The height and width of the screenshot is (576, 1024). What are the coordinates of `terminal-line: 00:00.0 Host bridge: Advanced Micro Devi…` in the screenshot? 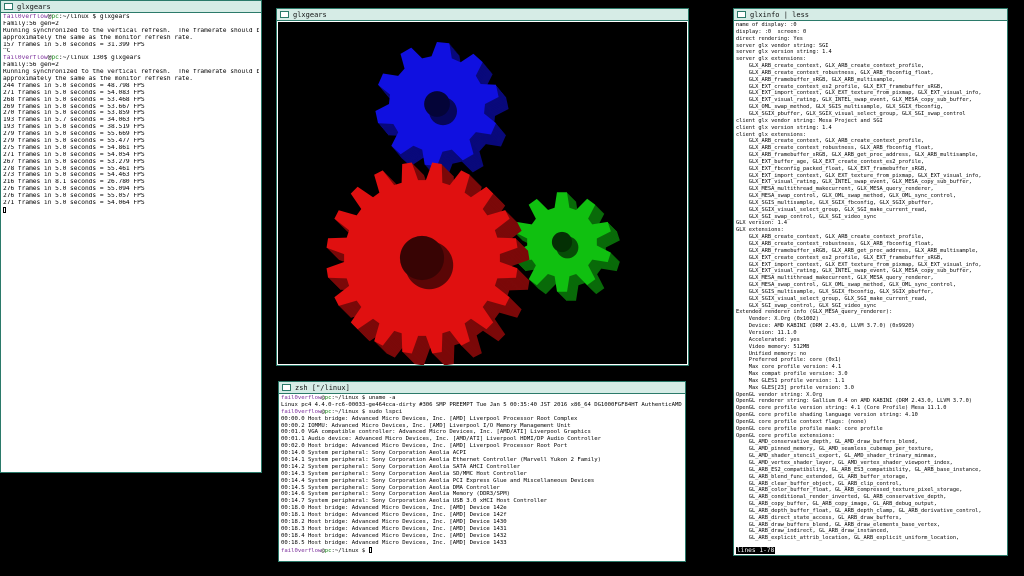 It's located at (429, 418).